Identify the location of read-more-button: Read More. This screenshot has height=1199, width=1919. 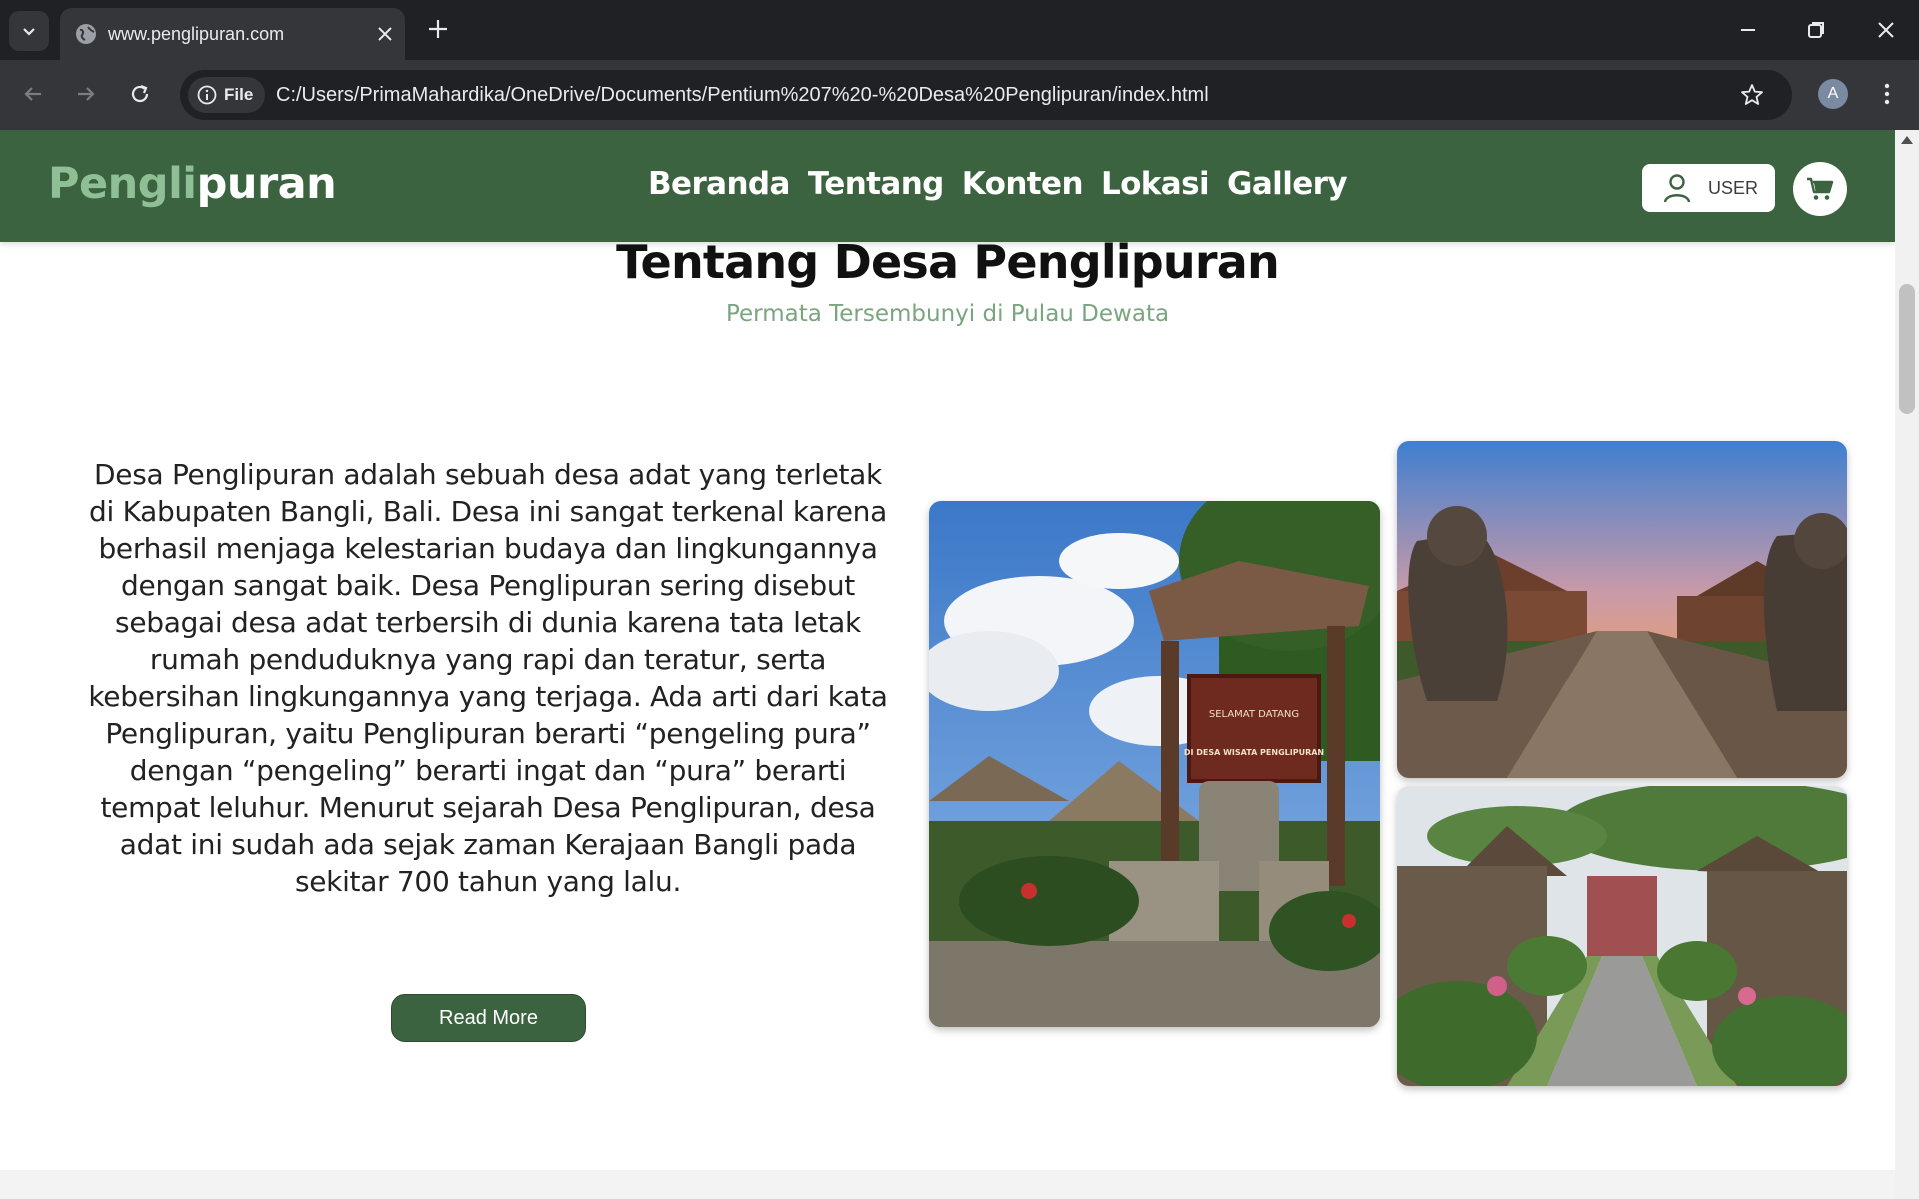
(488, 1018).